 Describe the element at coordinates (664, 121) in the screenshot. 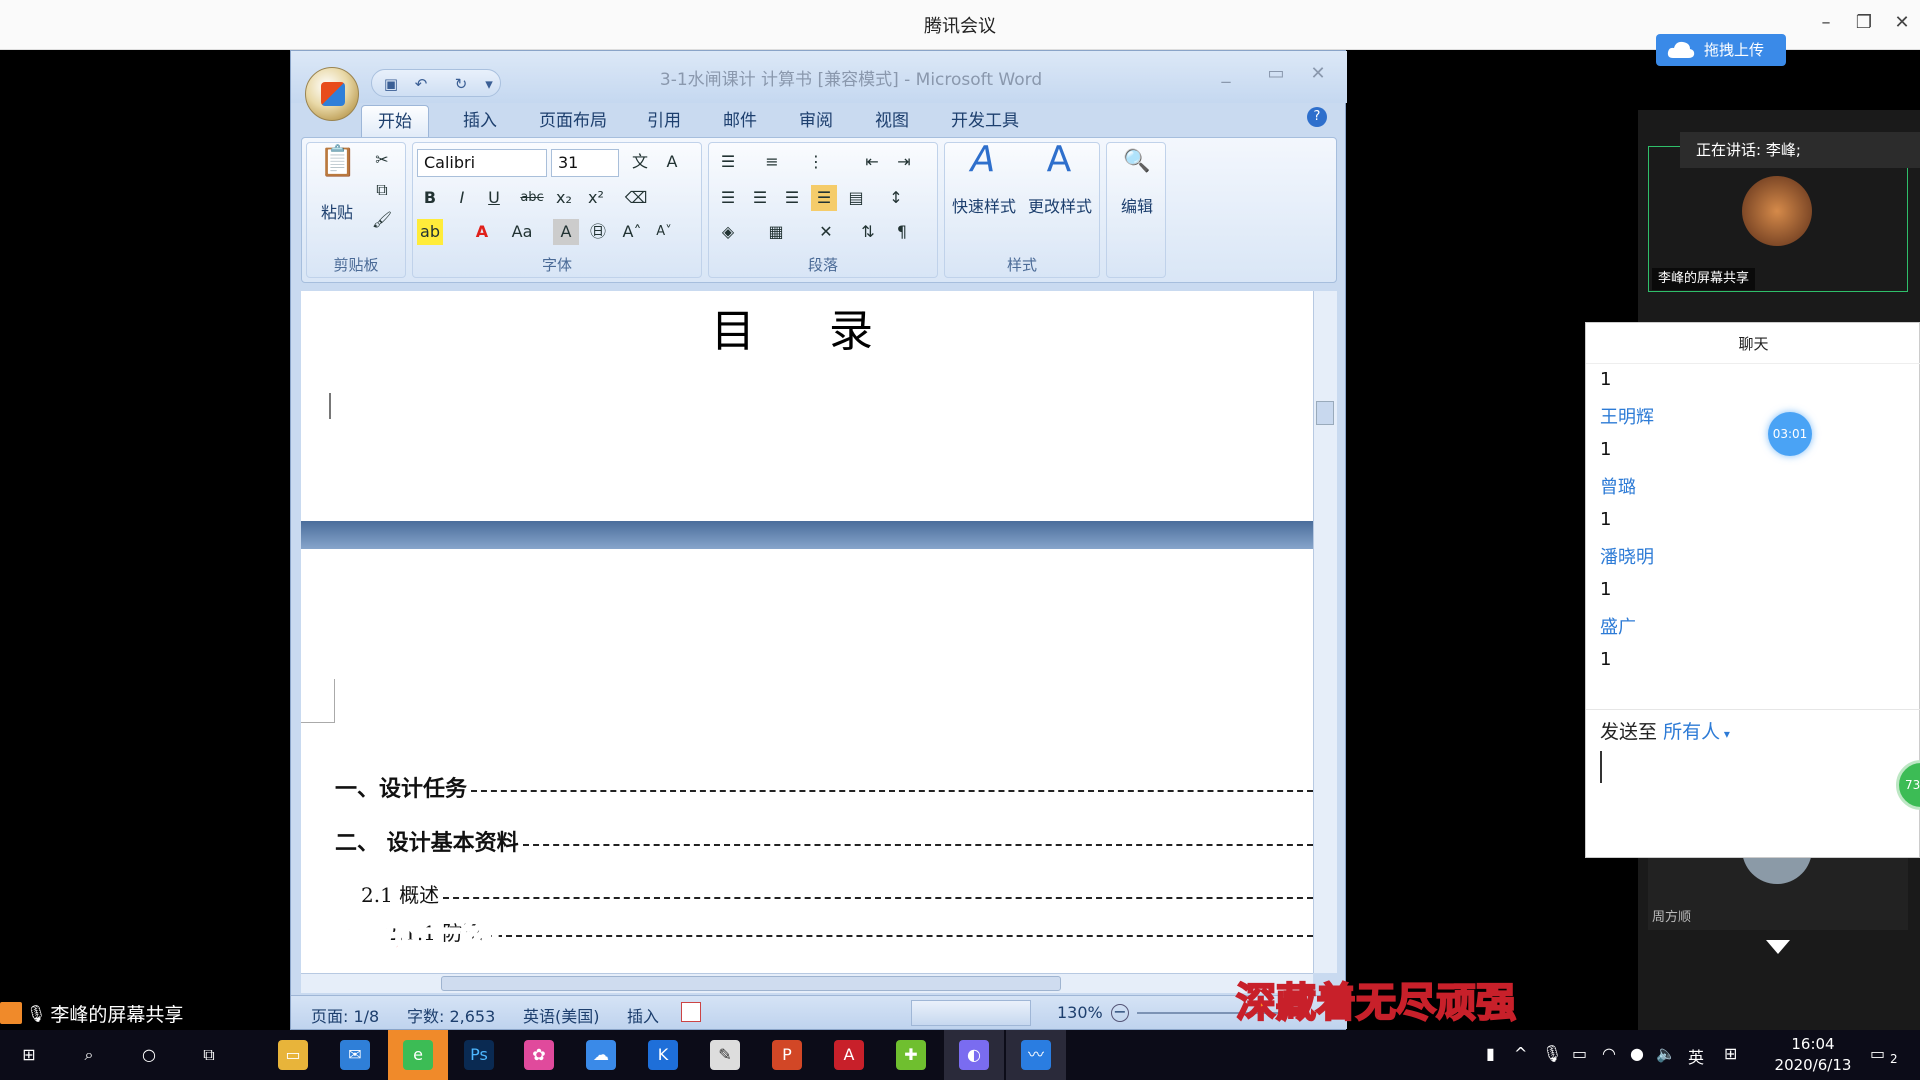

I see `tab-references: 引用` at that location.